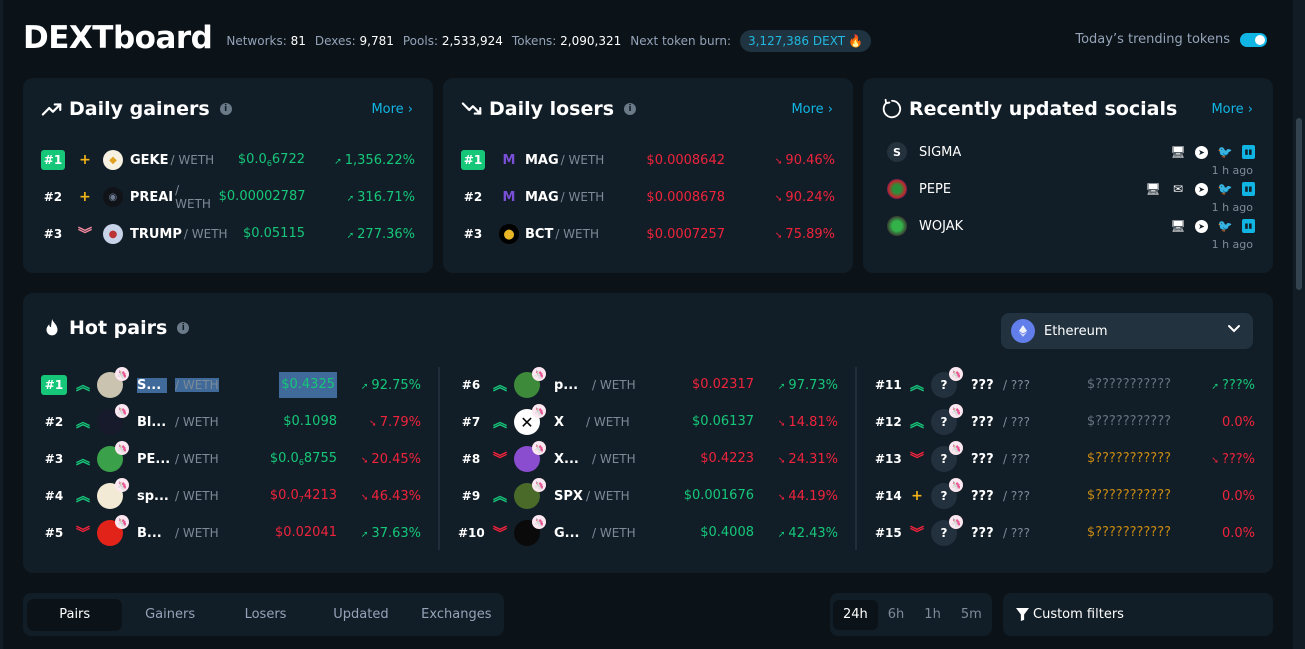 The width and height of the screenshot is (1305, 649). Describe the element at coordinates (1065, 456) in the screenshot. I see `hot-pair-row: #13 ︾? 🦄??? / ??? $??????????? ➘???%` at that location.